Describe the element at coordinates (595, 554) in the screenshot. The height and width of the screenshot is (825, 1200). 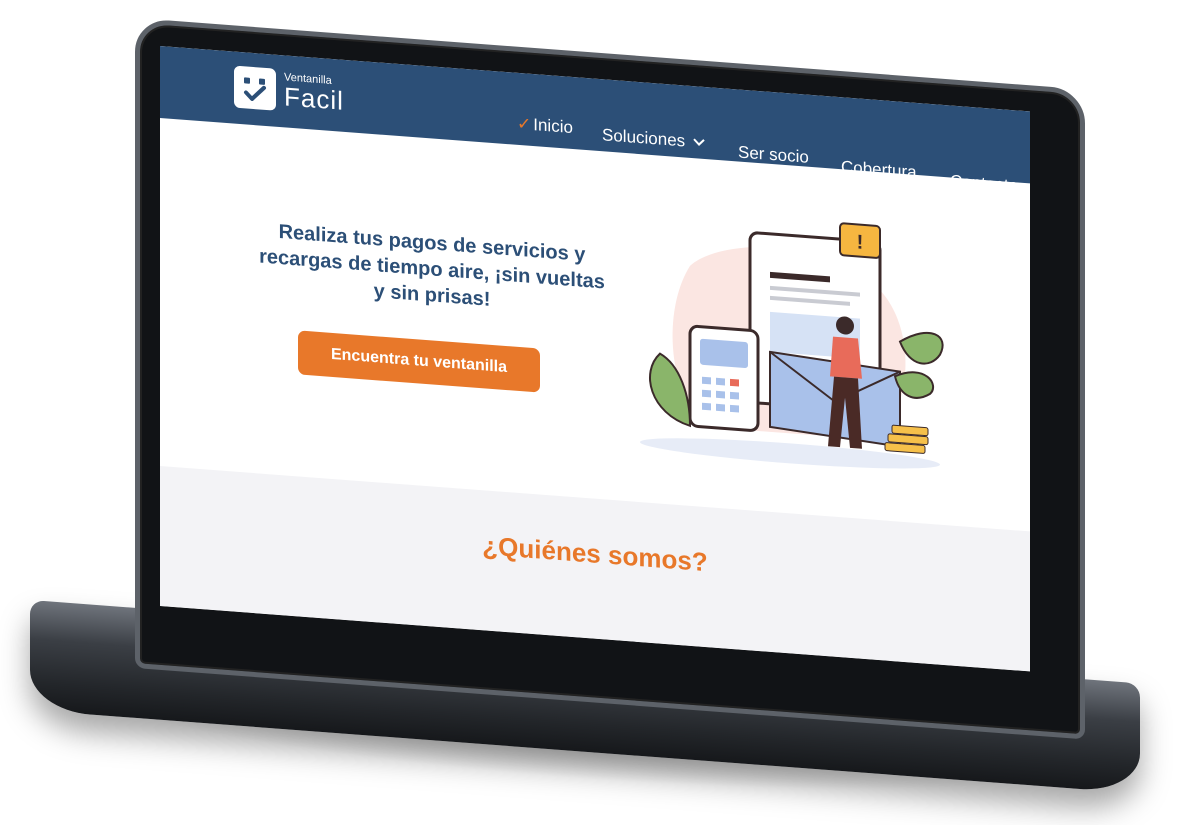
I see `about-title: ¿Quiénes somos?` at that location.